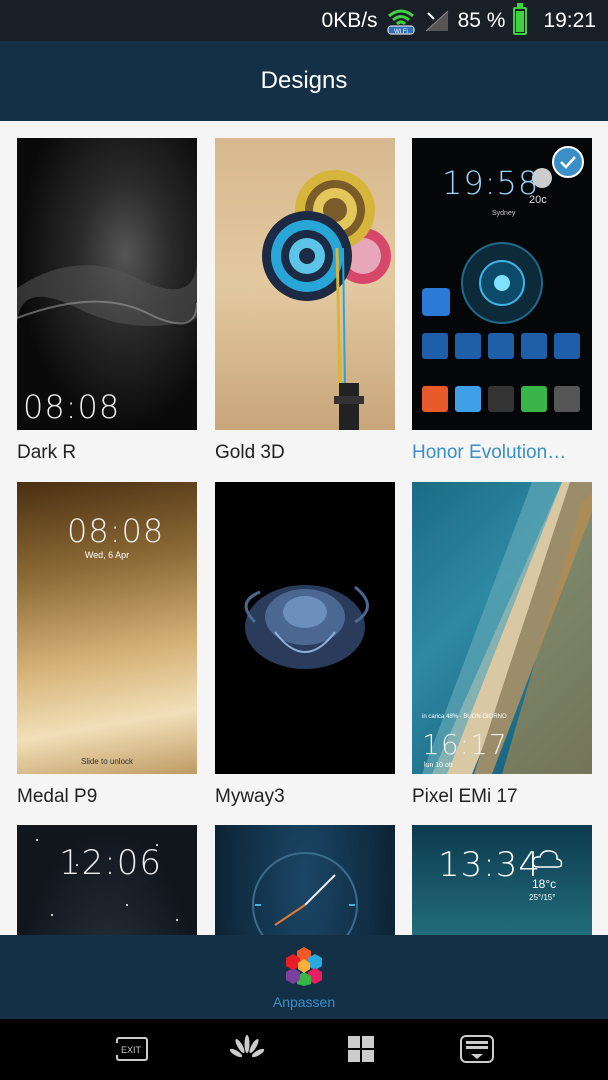  I want to click on theme-name: Gold 3D, so click(250, 452).